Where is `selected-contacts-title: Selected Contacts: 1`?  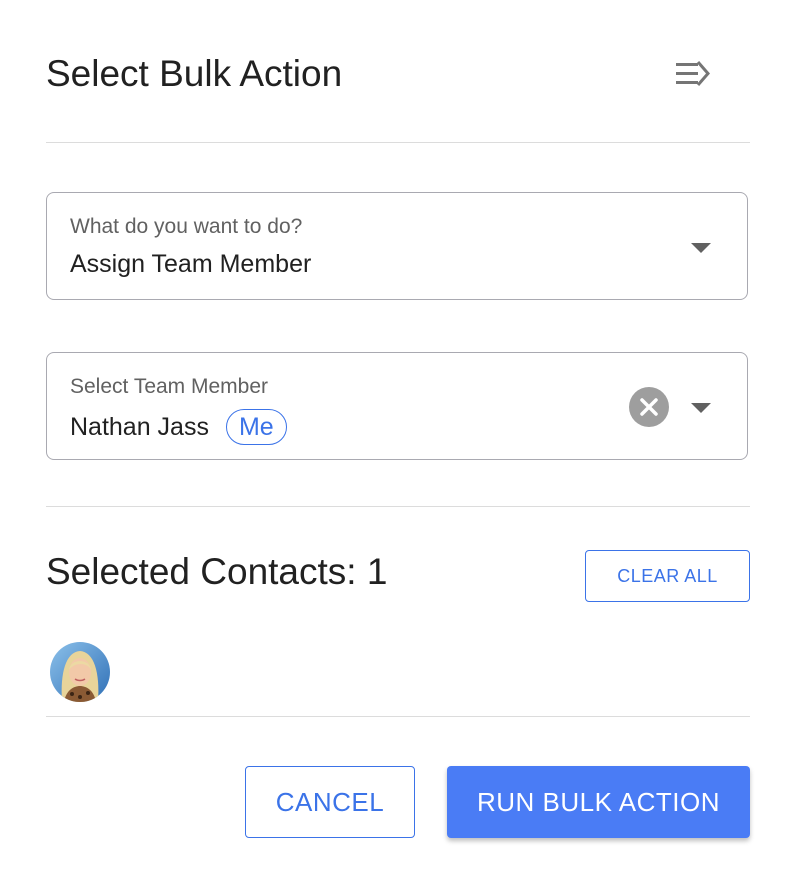
selected-contacts-title: Selected Contacts: 1 is located at coordinates (217, 571).